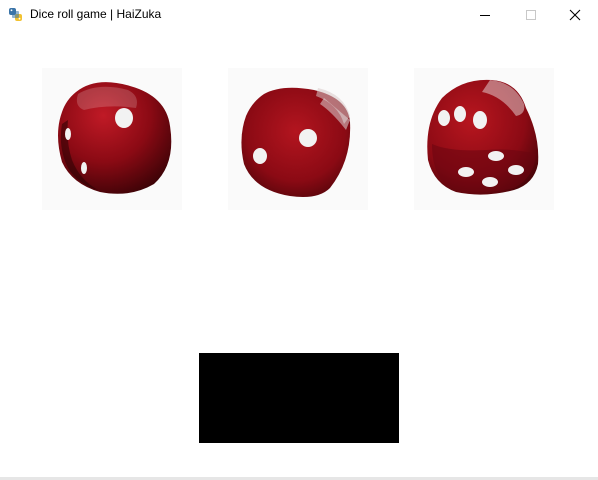 The width and height of the screenshot is (598, 480). I want to click on close-button, so click(575, 15).